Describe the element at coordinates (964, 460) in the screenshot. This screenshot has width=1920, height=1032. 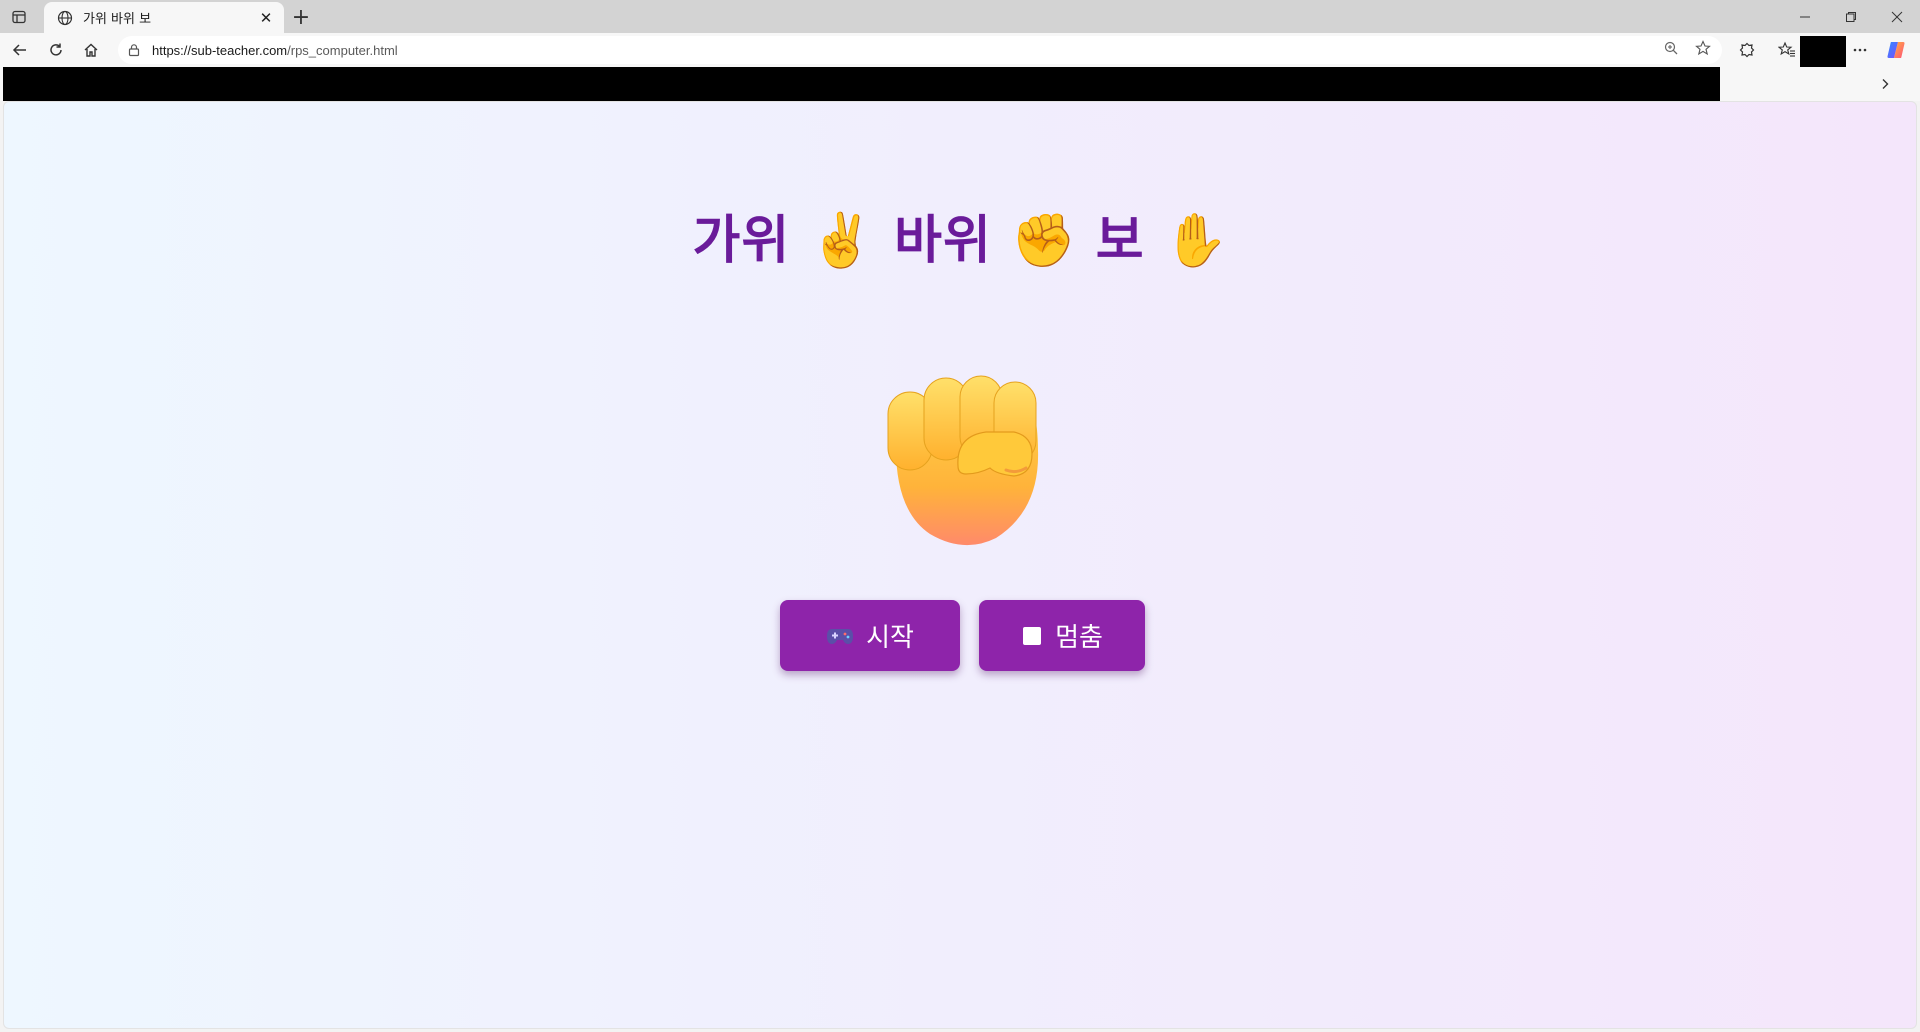
I see `computer-choice-fist-icon` at that location.